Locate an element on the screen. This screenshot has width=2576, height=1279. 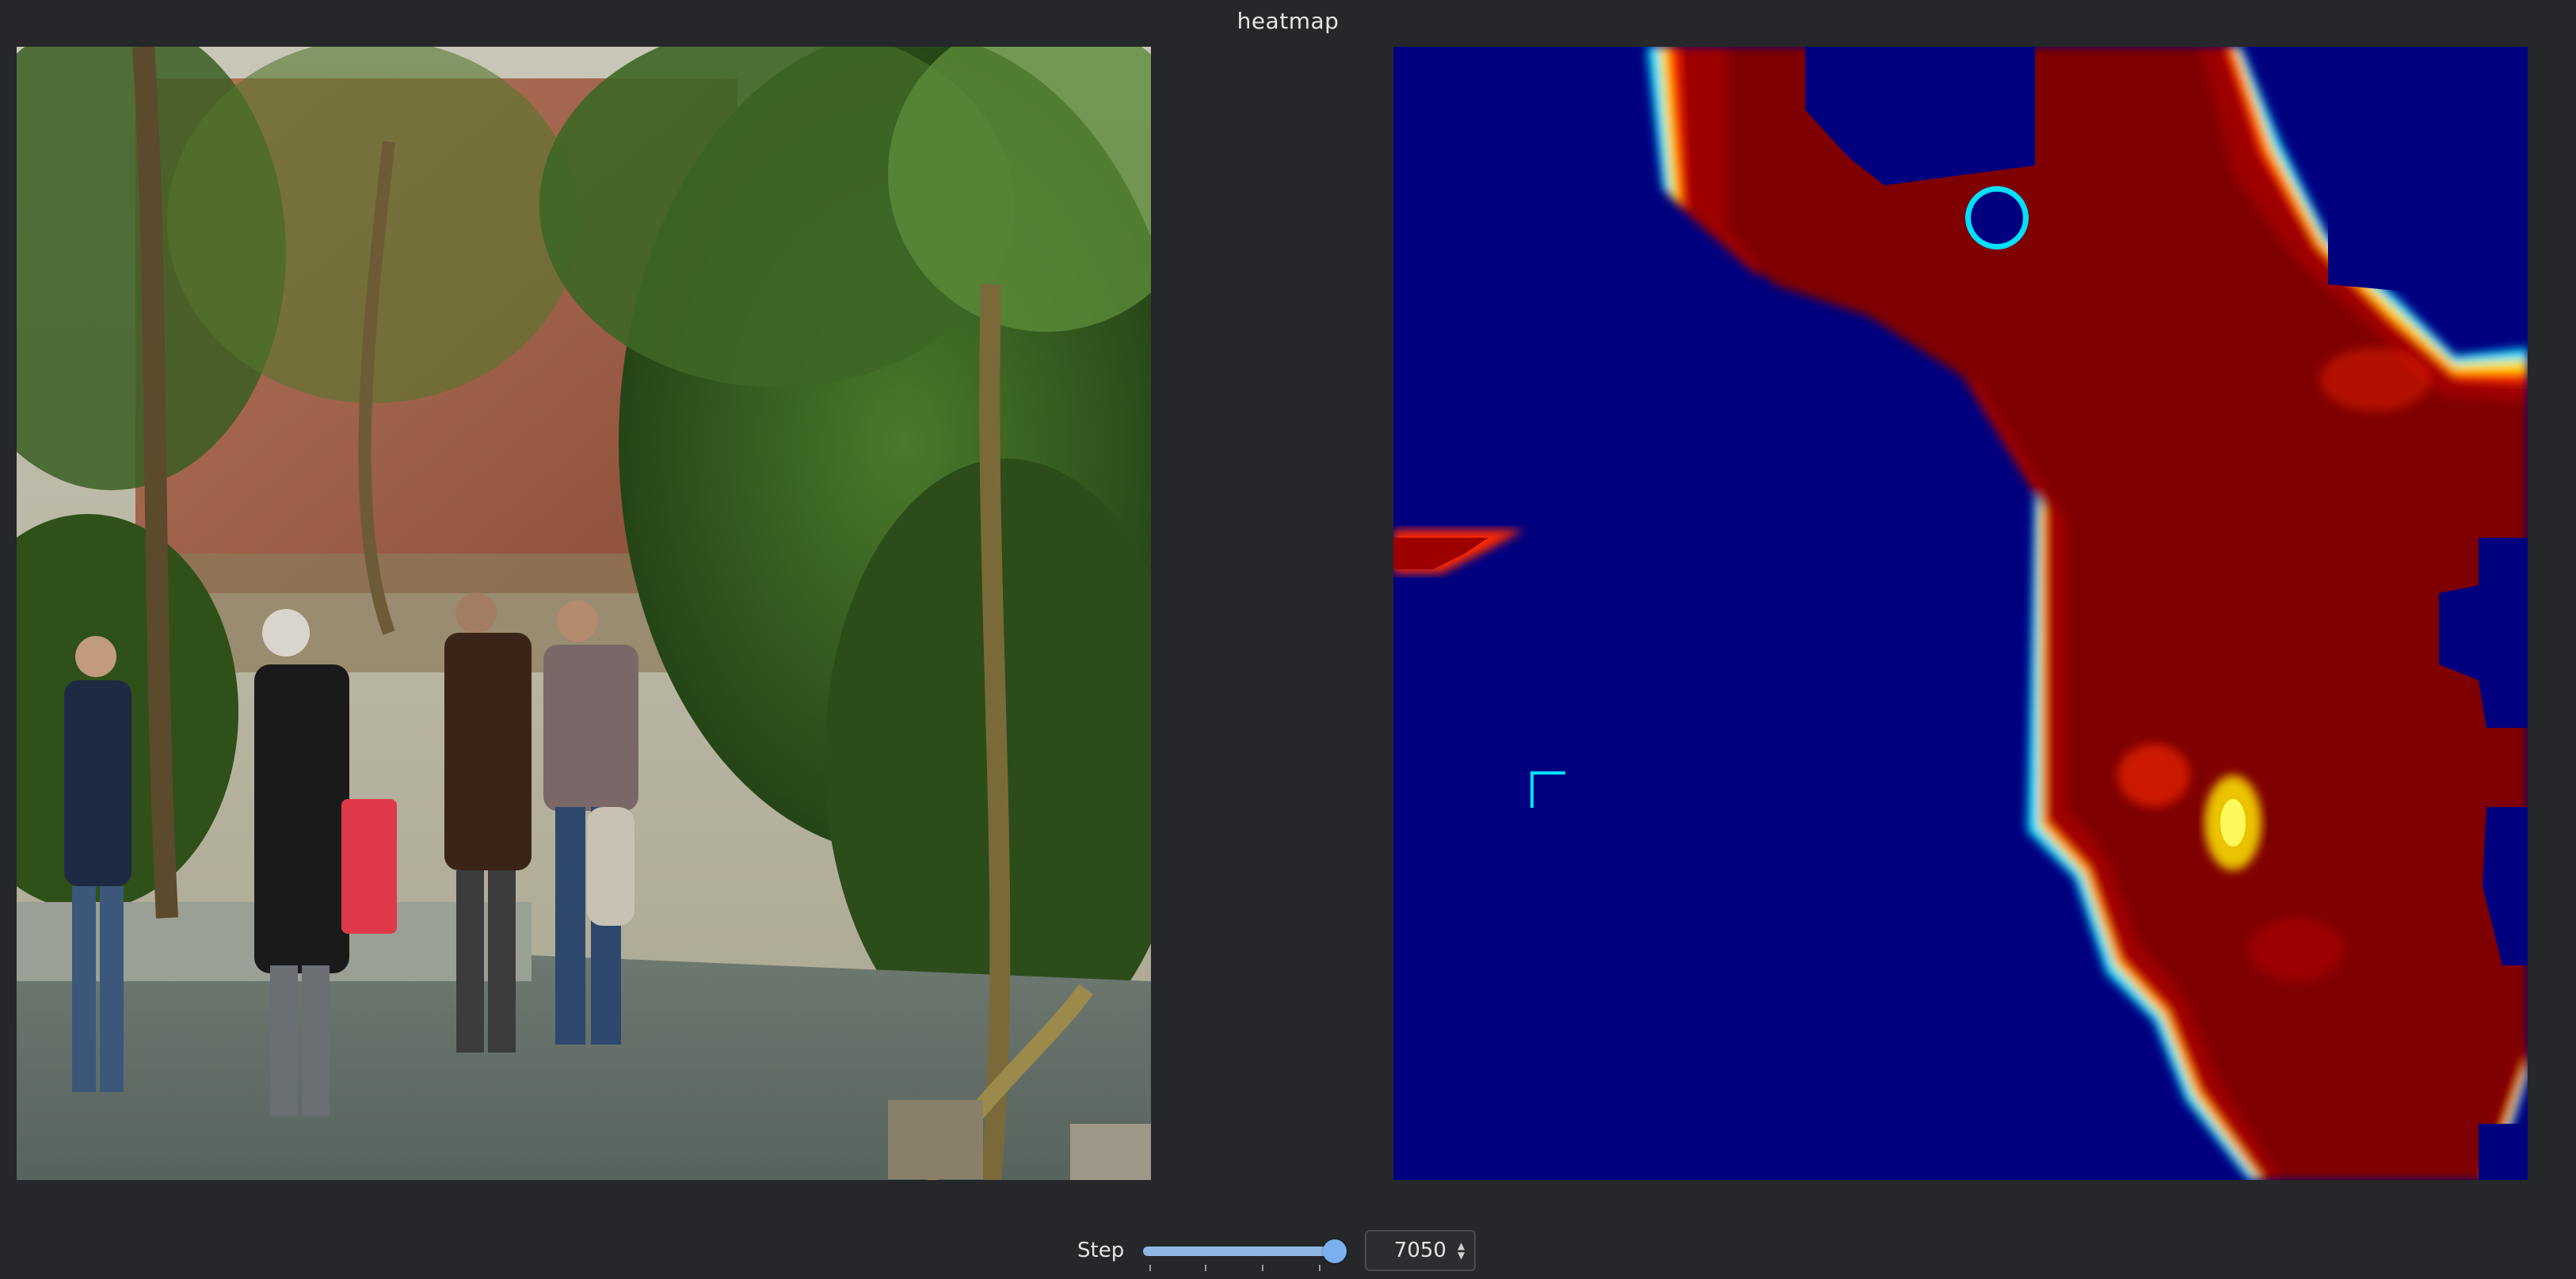
spin-arrows-icon: ▲ ▼ is located at coordinates (1462, 1250).